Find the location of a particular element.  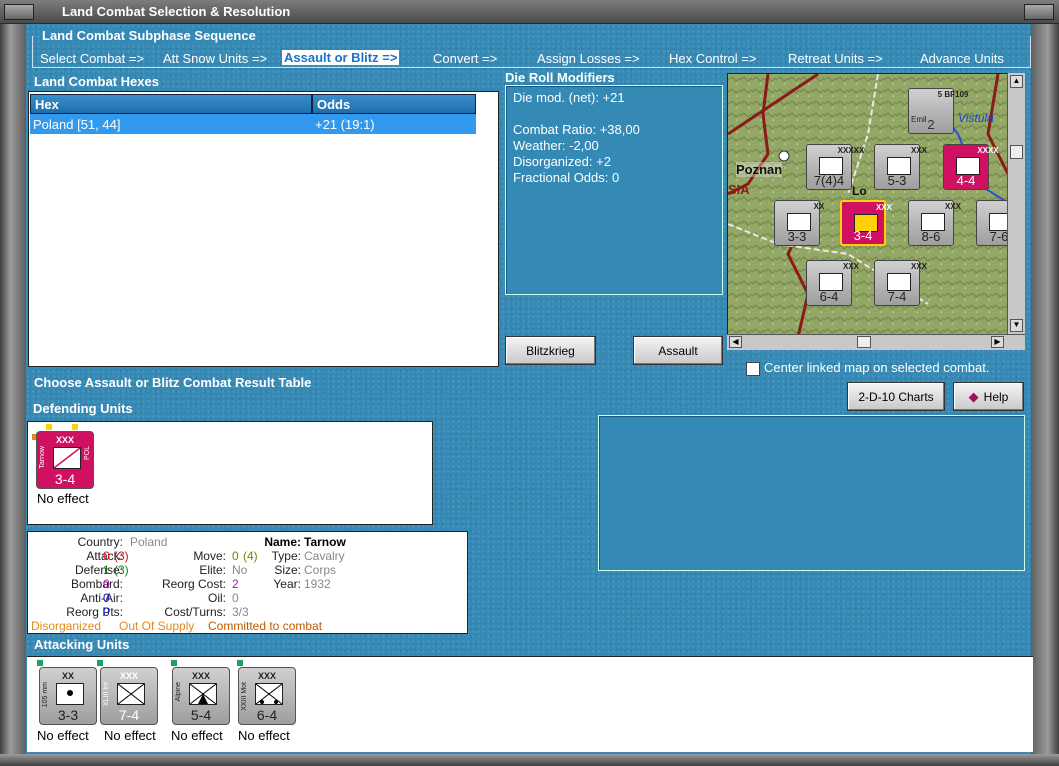

size-value: Corps is located at coordinates (320, 570).